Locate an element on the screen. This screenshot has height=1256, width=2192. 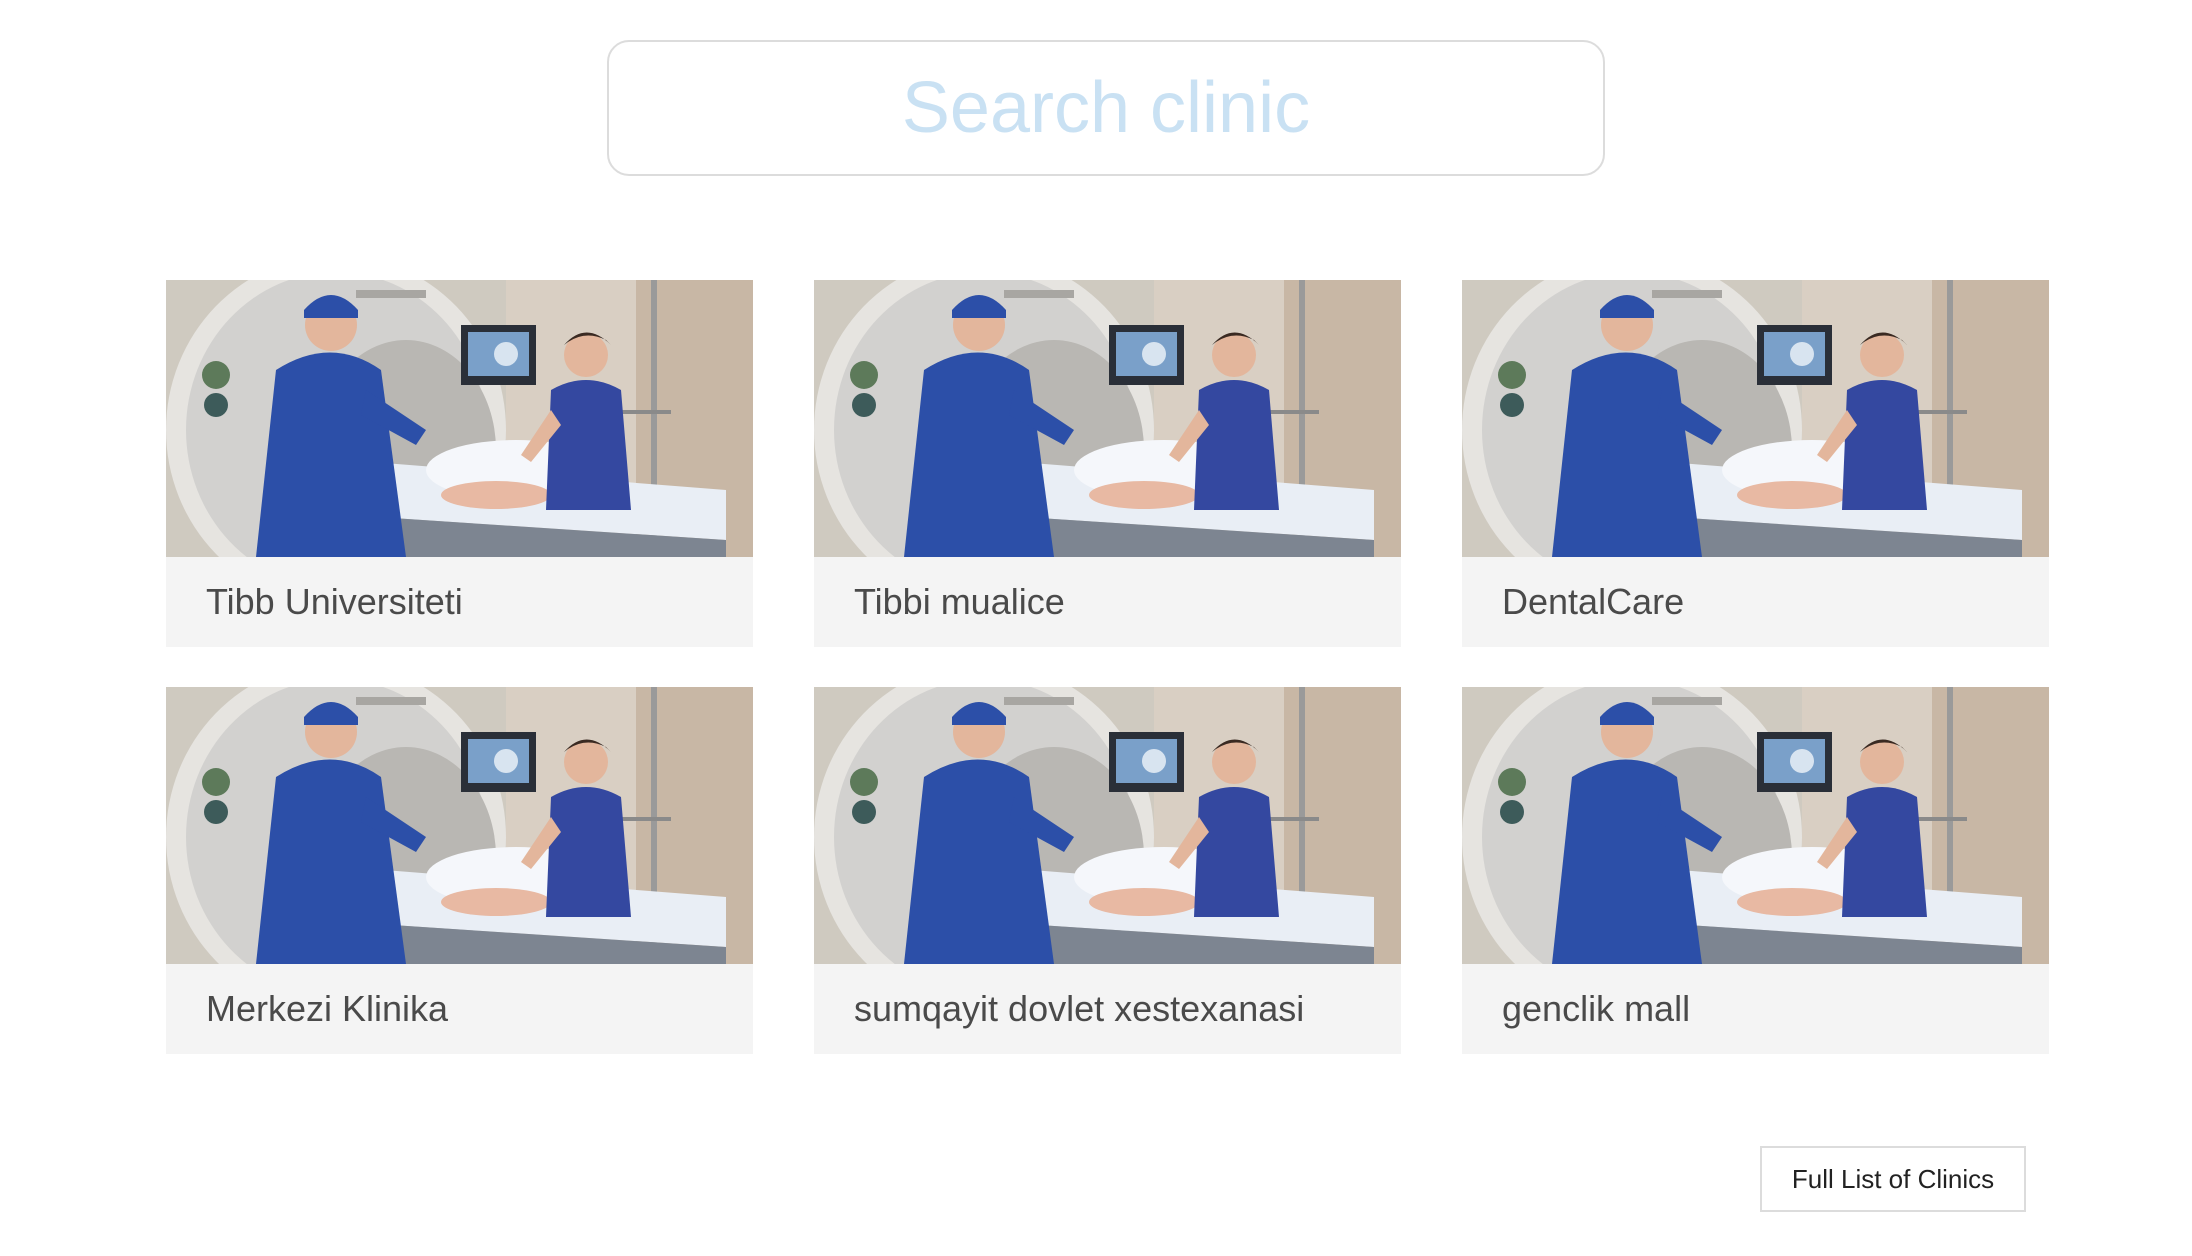
clinic-name: DentalCare is located at coordinates (1593, 601).